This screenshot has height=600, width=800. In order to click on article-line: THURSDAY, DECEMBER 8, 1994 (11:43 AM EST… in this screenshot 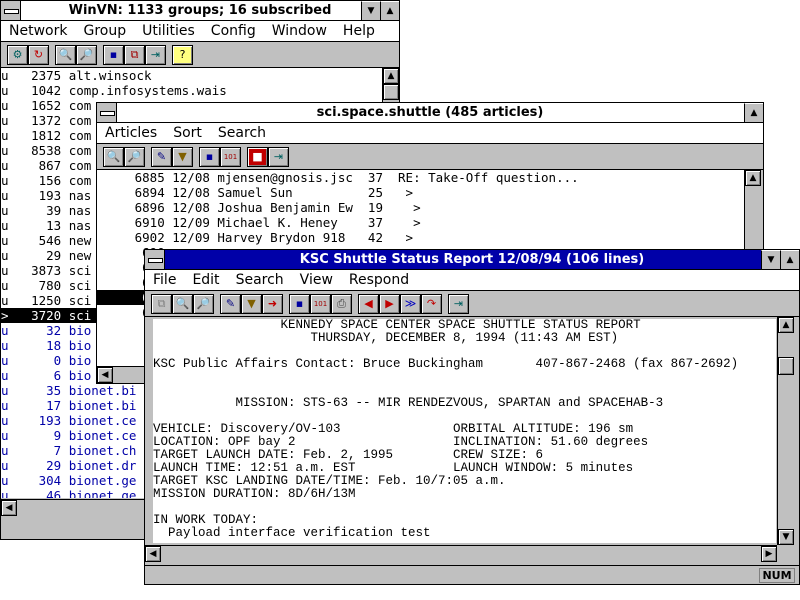, I will do `click(386, 338)`.